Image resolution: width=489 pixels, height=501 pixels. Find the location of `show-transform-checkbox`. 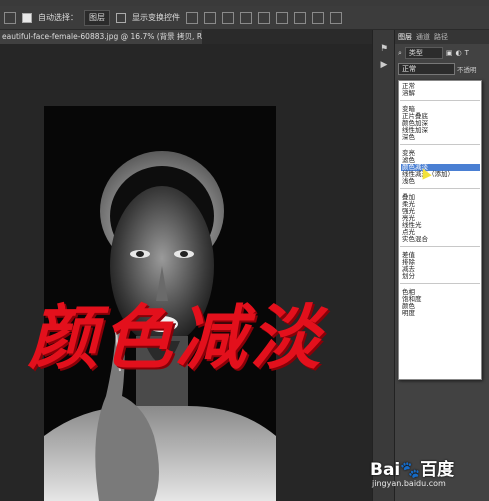

show-transform-checkbox is located at coordinates (121, 17).